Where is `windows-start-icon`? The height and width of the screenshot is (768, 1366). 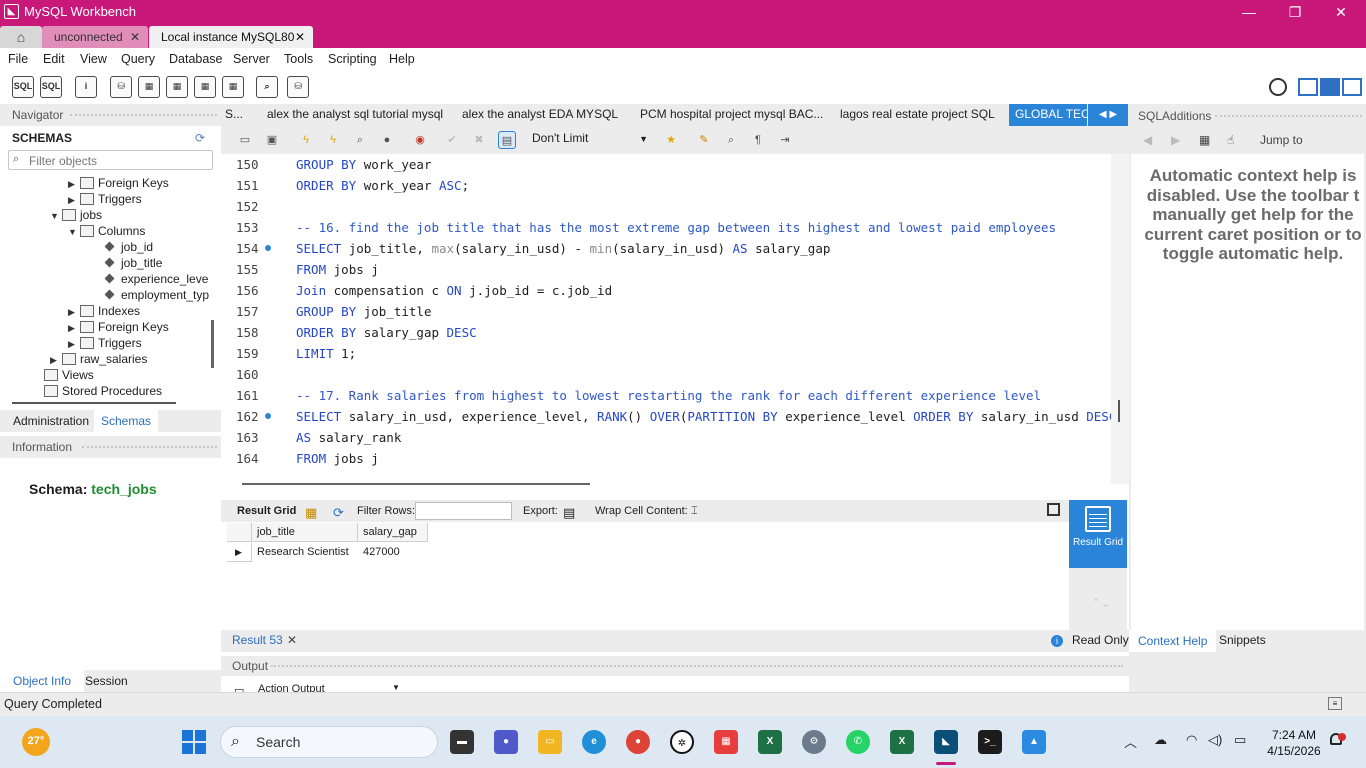
windows-start-icon is located at coordinates (194, 742).